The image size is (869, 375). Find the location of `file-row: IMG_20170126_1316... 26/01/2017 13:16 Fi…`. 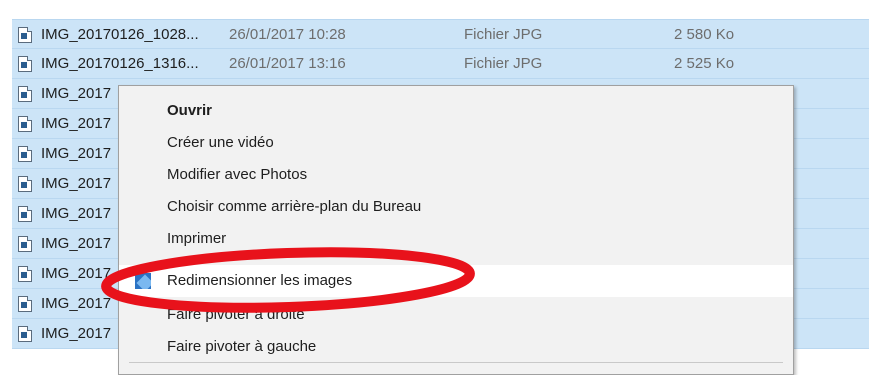

file-row: IMG_20170126_1316... 26/01/2017 13:16 Fi… is located at coordinates (440, 64).